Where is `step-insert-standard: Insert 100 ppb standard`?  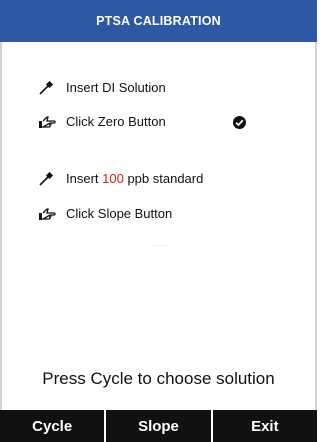 step-insert-standard: Insert 100 ppb standard is located at coordinates (120, 178).